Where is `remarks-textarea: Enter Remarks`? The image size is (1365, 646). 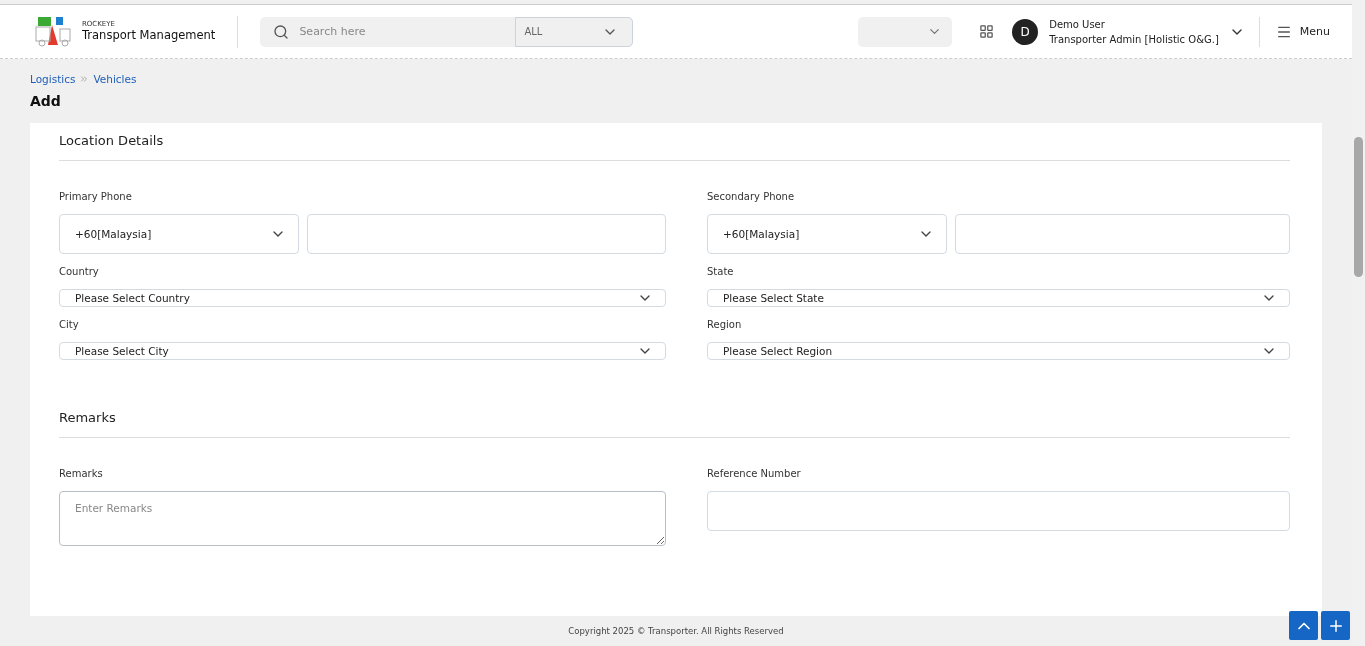 remarks-textarea: Enter Remarks is located at coordinates (362, 518).